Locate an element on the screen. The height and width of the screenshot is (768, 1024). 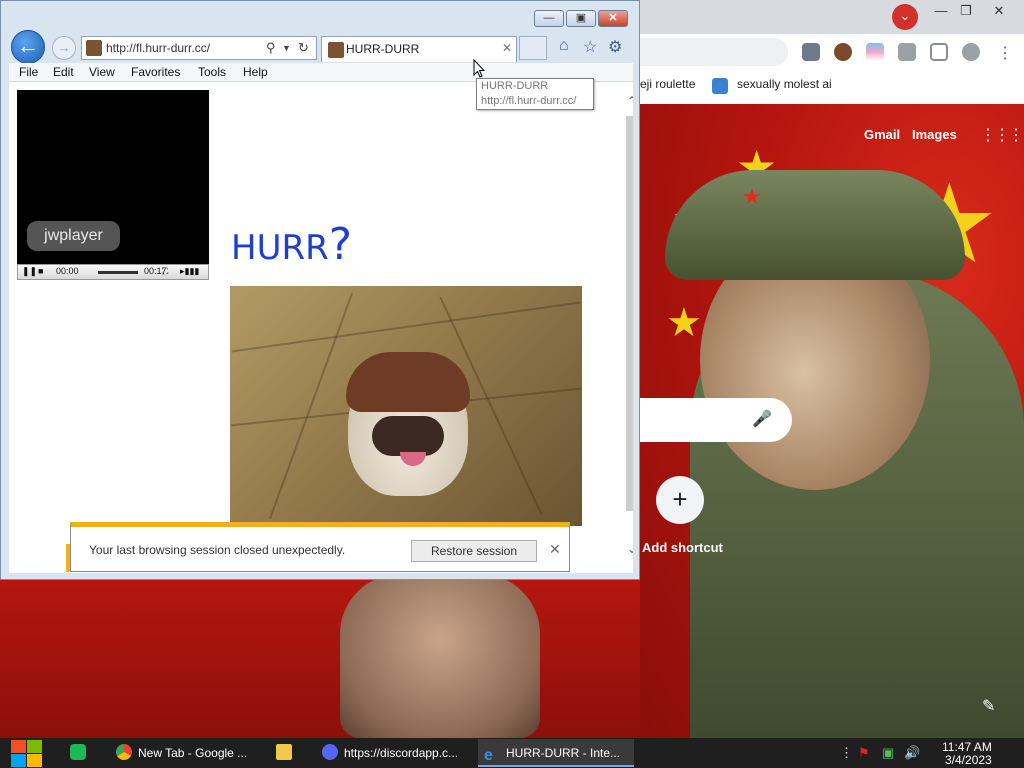
cap-star-icon: ★ is located at coordinates (752, 196).